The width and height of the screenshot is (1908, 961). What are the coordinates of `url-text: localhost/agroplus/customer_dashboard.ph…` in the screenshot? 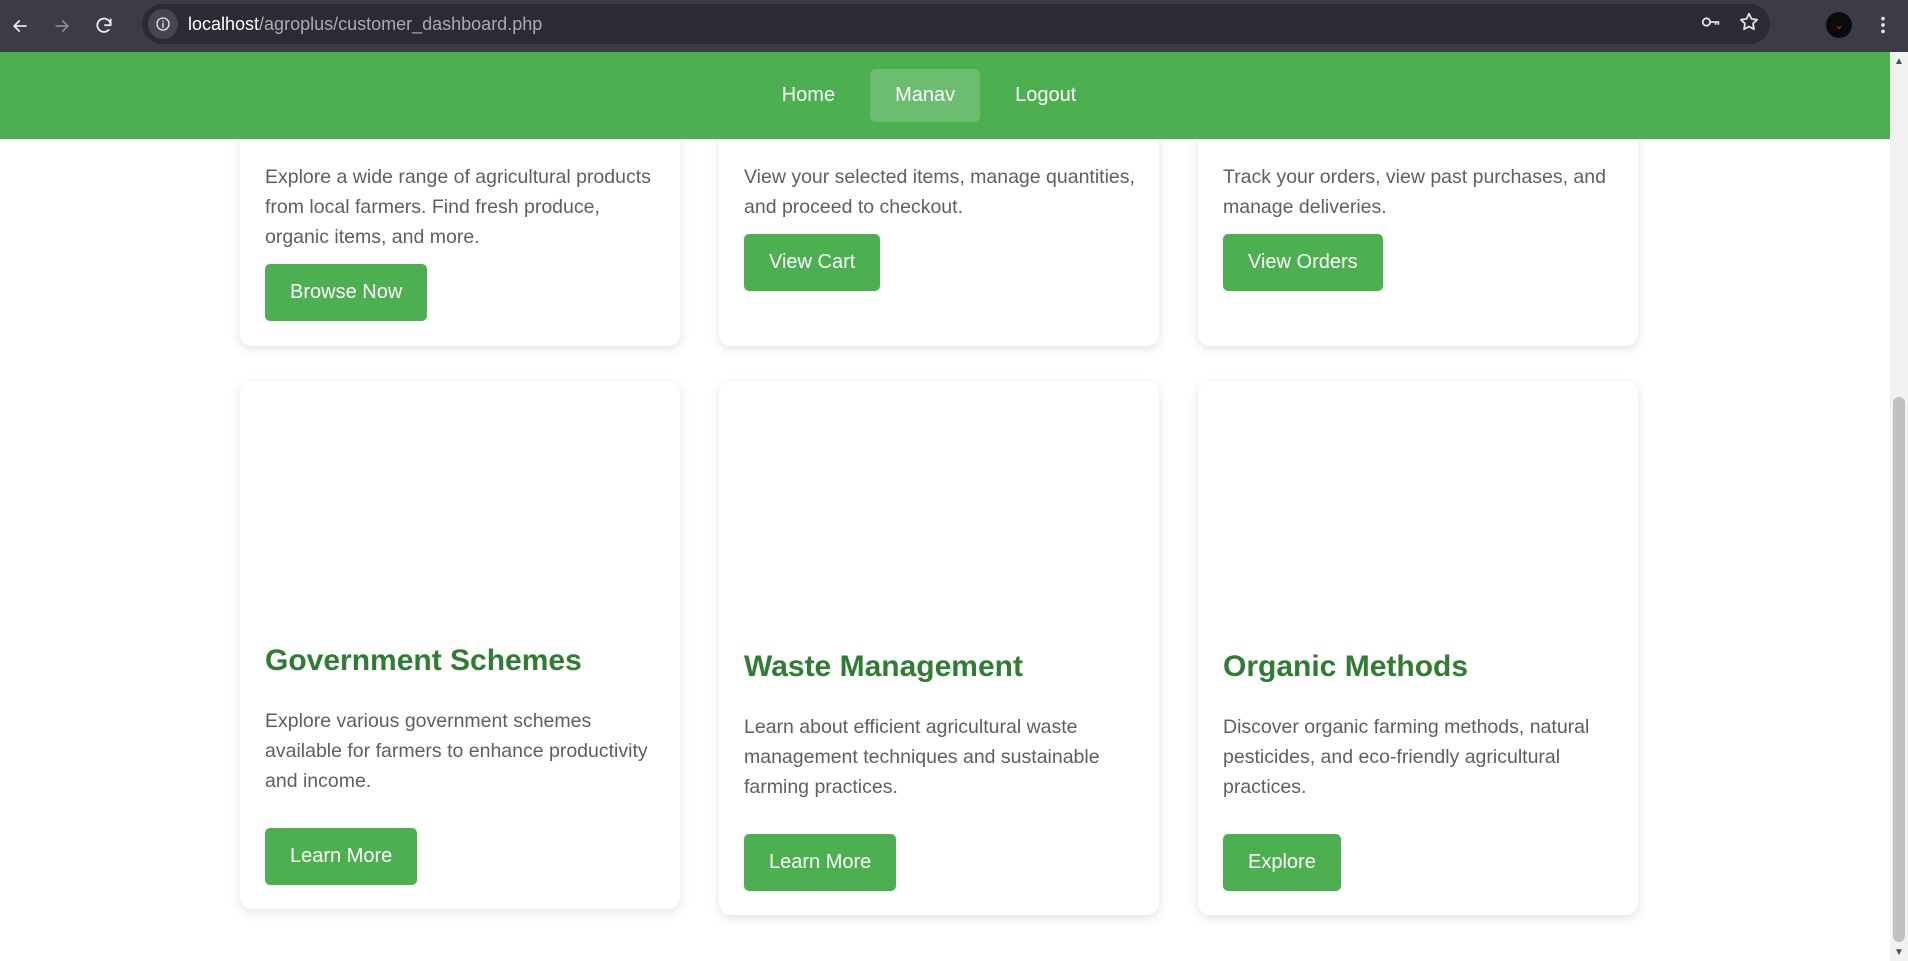 It's located at (365, 24).